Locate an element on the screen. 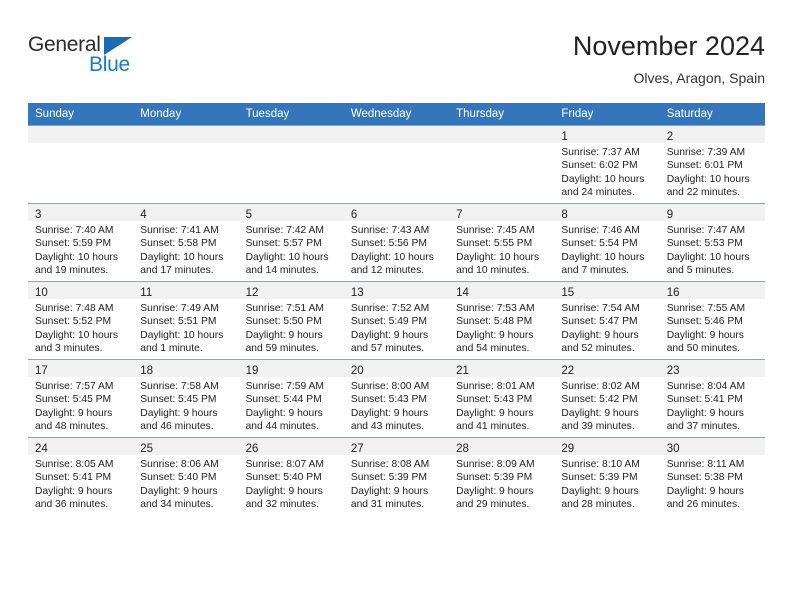 The width and height of the screenshot is (792, 612). sunset-time: Sunset: 5:55 PM is located at coordinates (494, 244).